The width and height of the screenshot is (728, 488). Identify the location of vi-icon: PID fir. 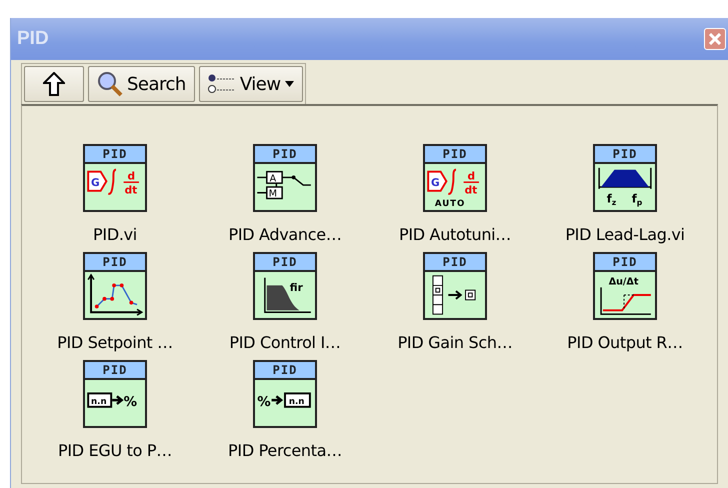
(285, 286).